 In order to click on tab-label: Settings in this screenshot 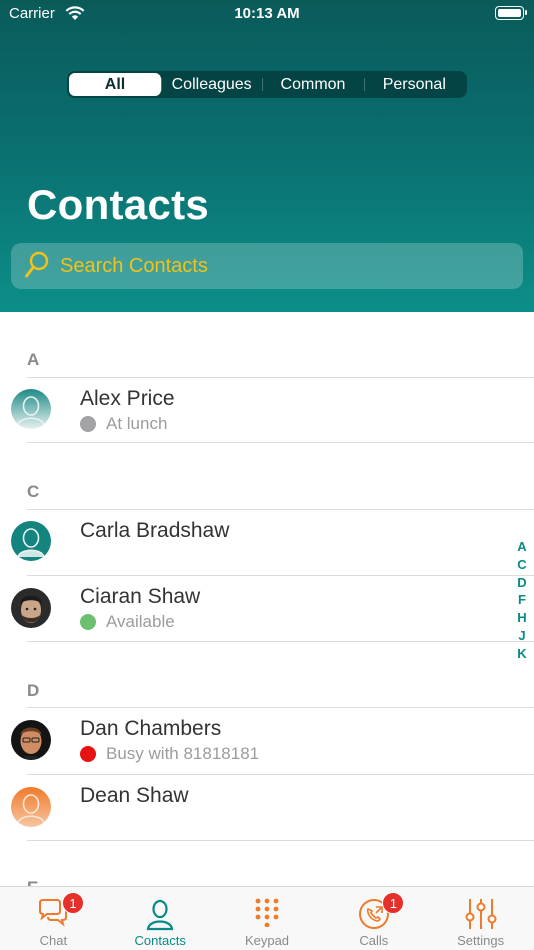, I will do `click(481, 940)`.